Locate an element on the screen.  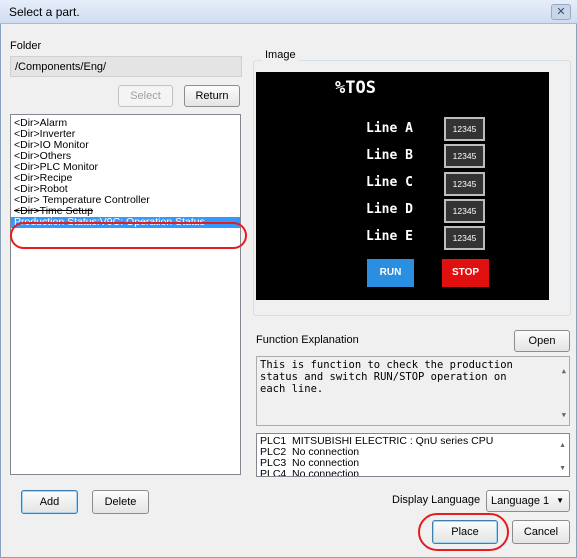
open-button: Open is located at coordinates (542, 341).